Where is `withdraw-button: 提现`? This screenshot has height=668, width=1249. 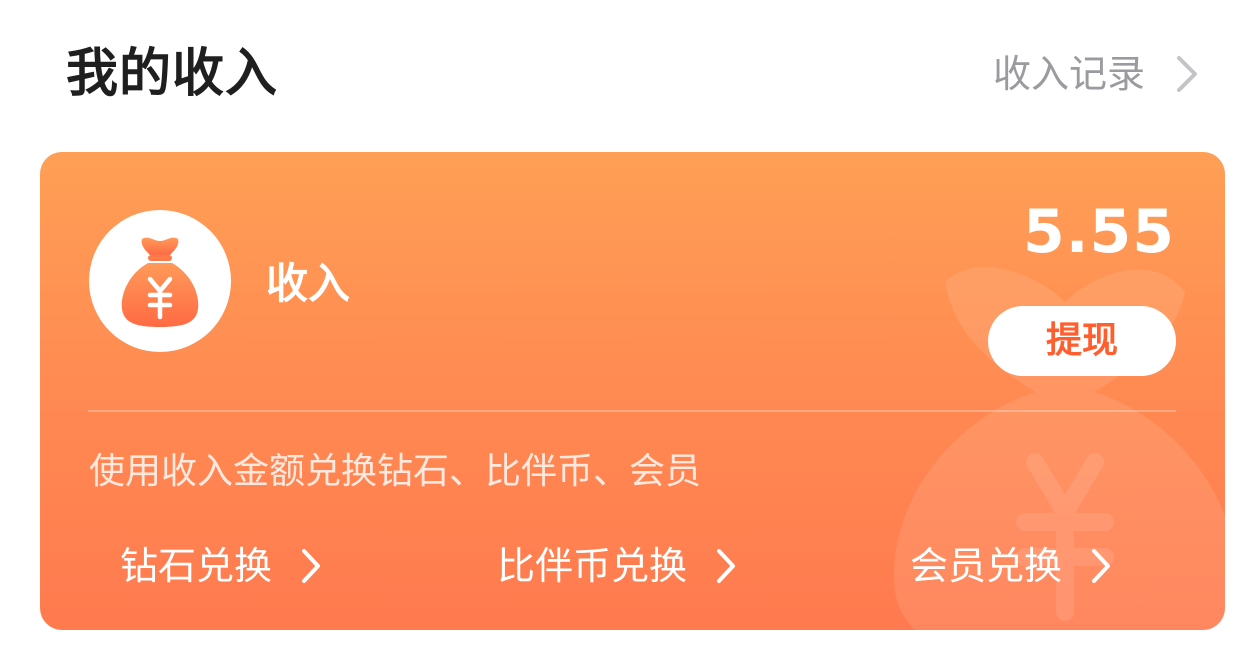 withdraw-button: 提现 is located at coordinates (1082, 341).